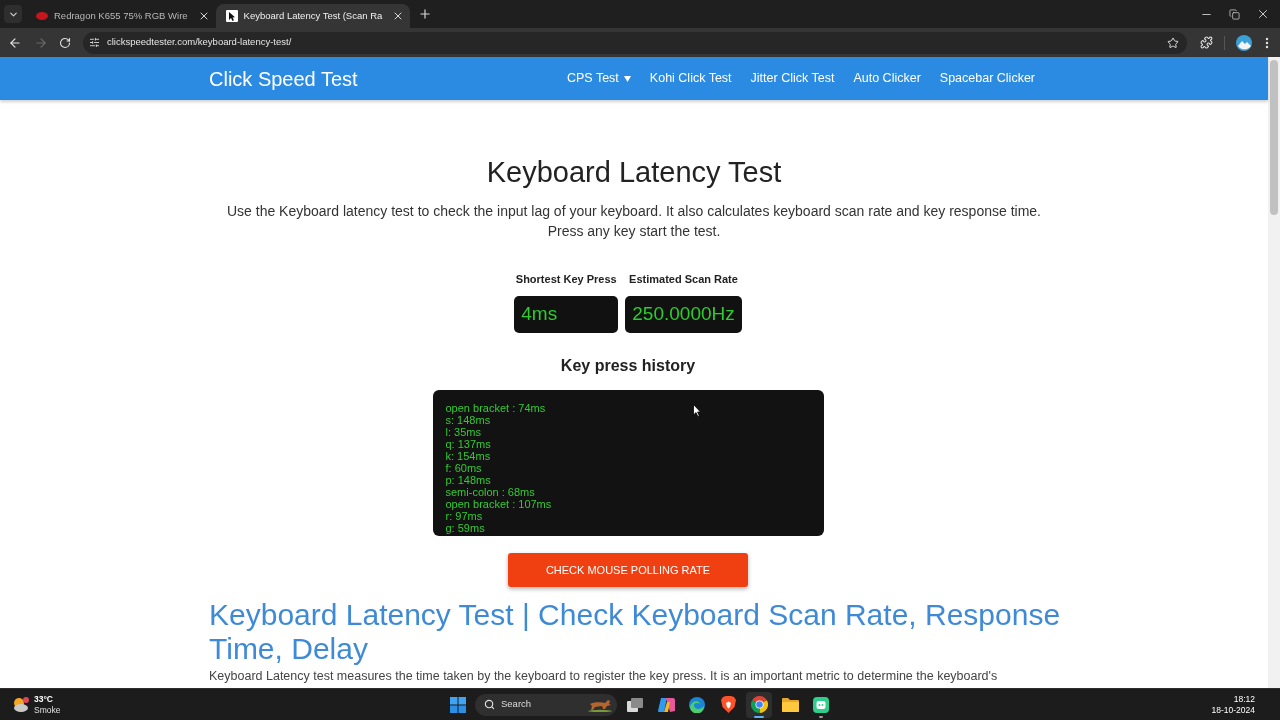 The width and height of the screenshot is (1280, 720). I want to click on caret-down-icon, so click(627, 78).